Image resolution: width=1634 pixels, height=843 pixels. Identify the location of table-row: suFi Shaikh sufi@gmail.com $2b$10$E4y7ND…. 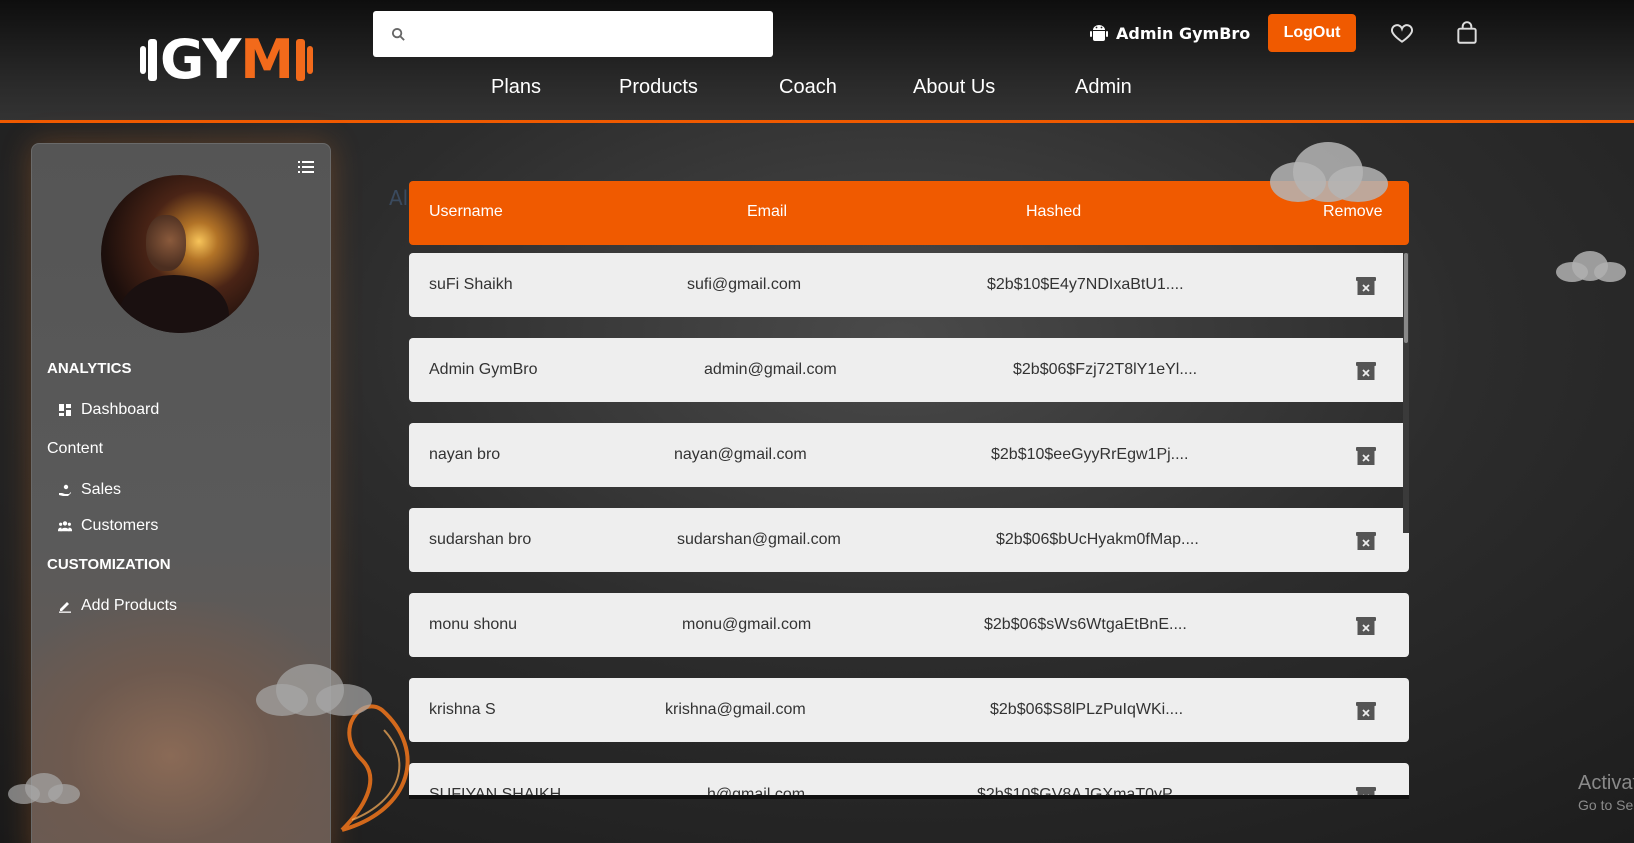
(909, 285).